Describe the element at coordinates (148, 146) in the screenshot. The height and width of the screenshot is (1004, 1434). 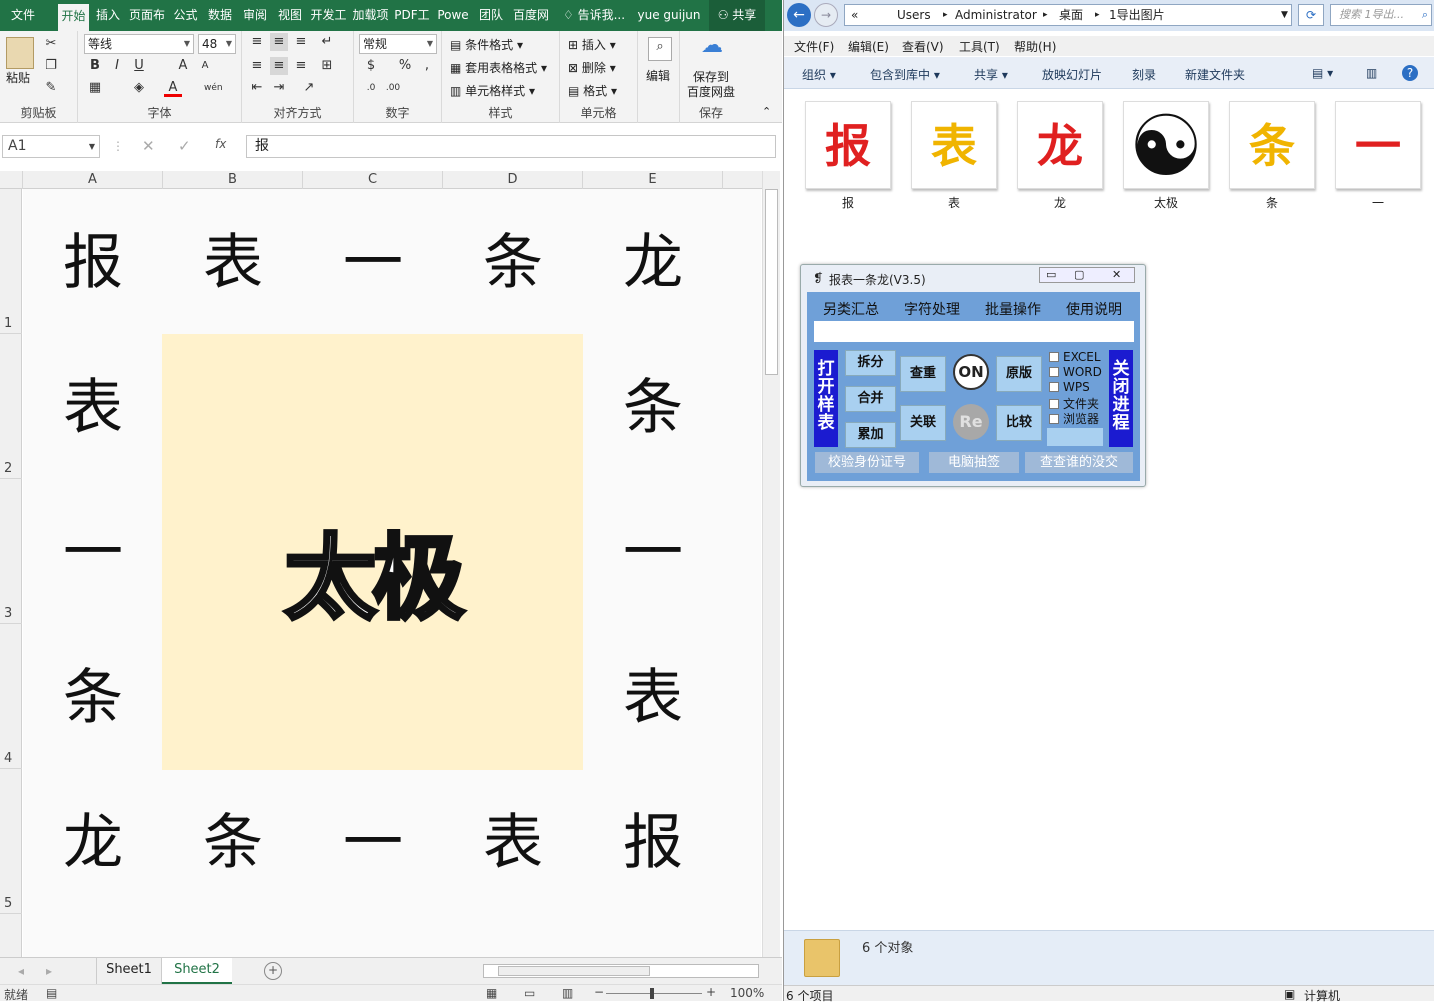
I see `cancel-icon: ✕` at that location.